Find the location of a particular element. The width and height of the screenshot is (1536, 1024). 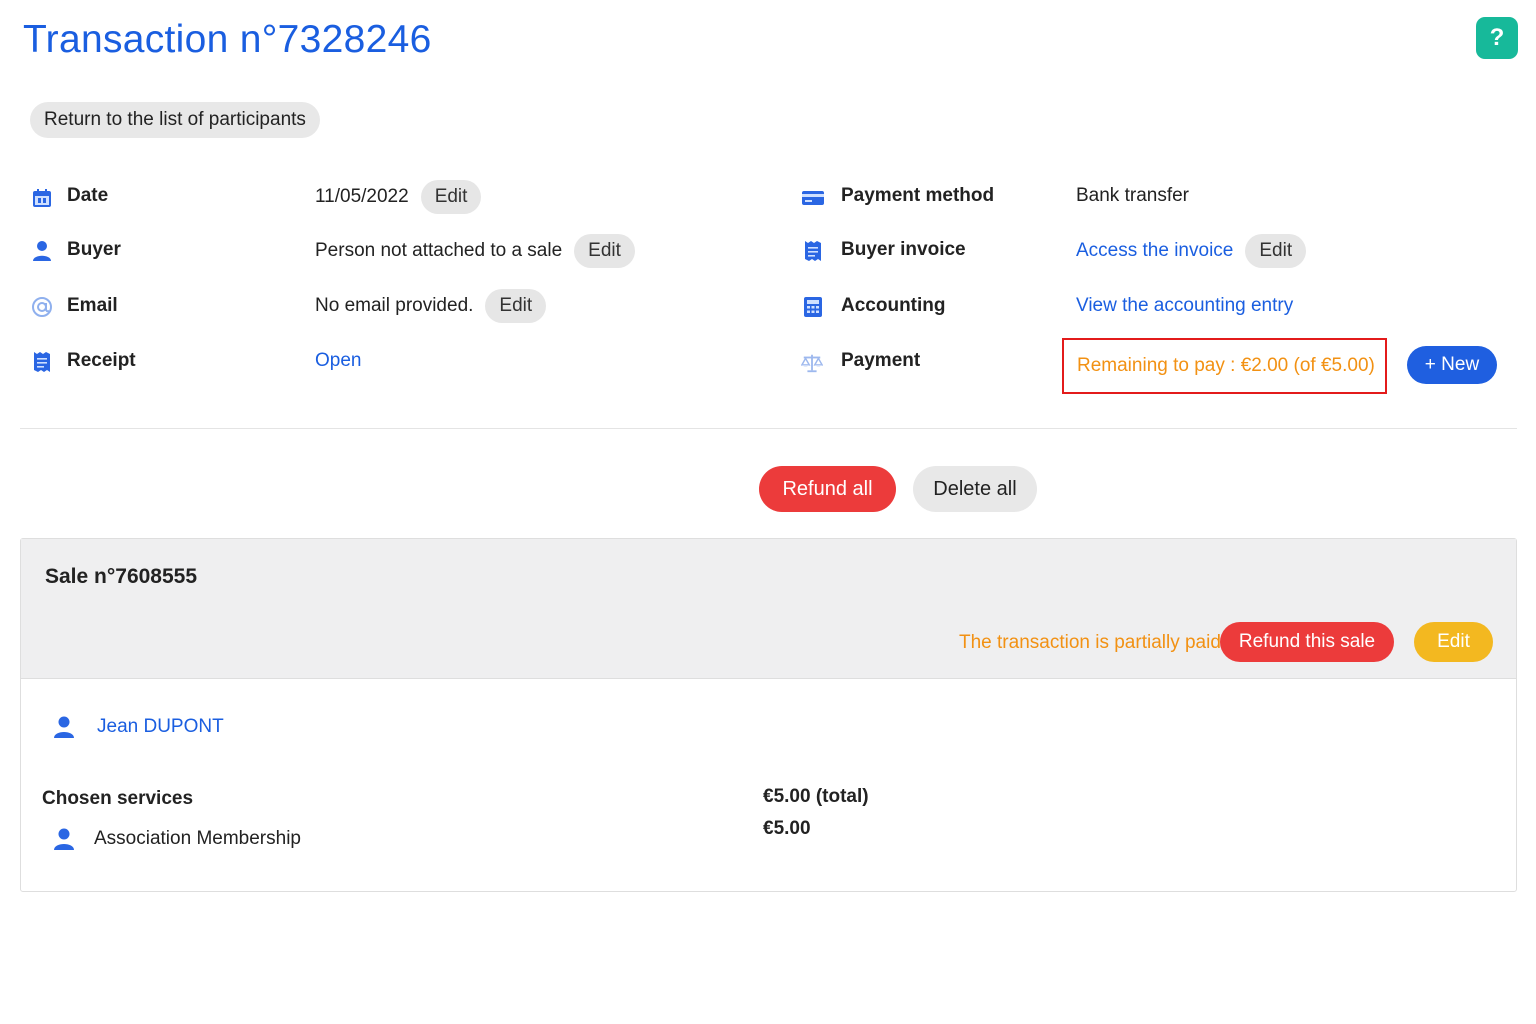

accounting-label: Accounting is located at coordinates (893, 305).